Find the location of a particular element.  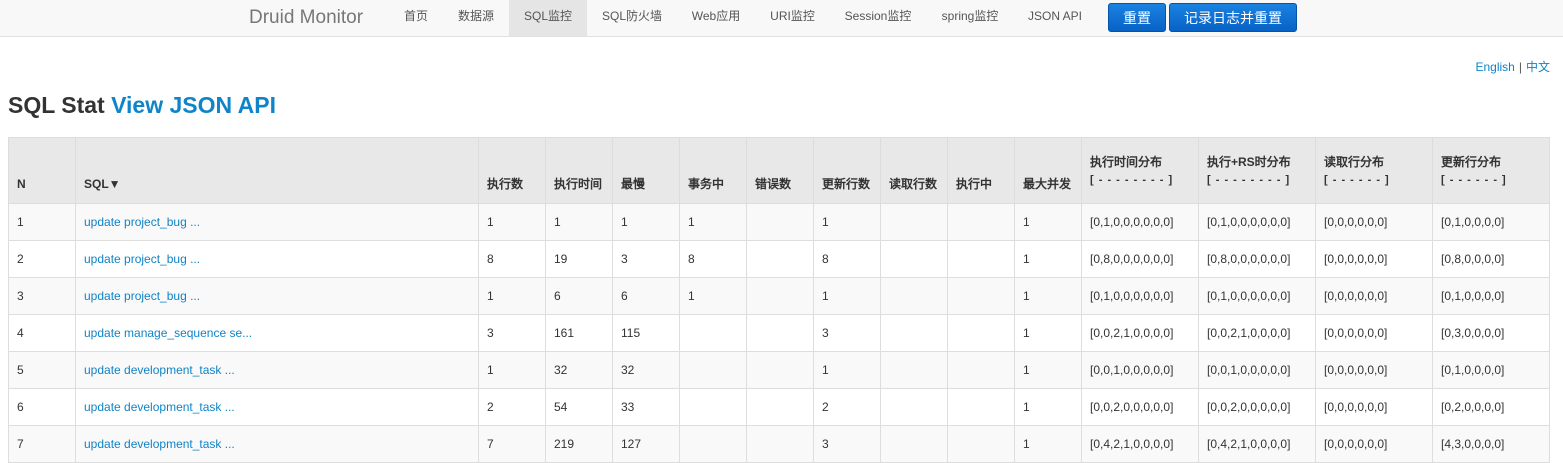

cell-n: 2 is located at coordinates (42, 259).